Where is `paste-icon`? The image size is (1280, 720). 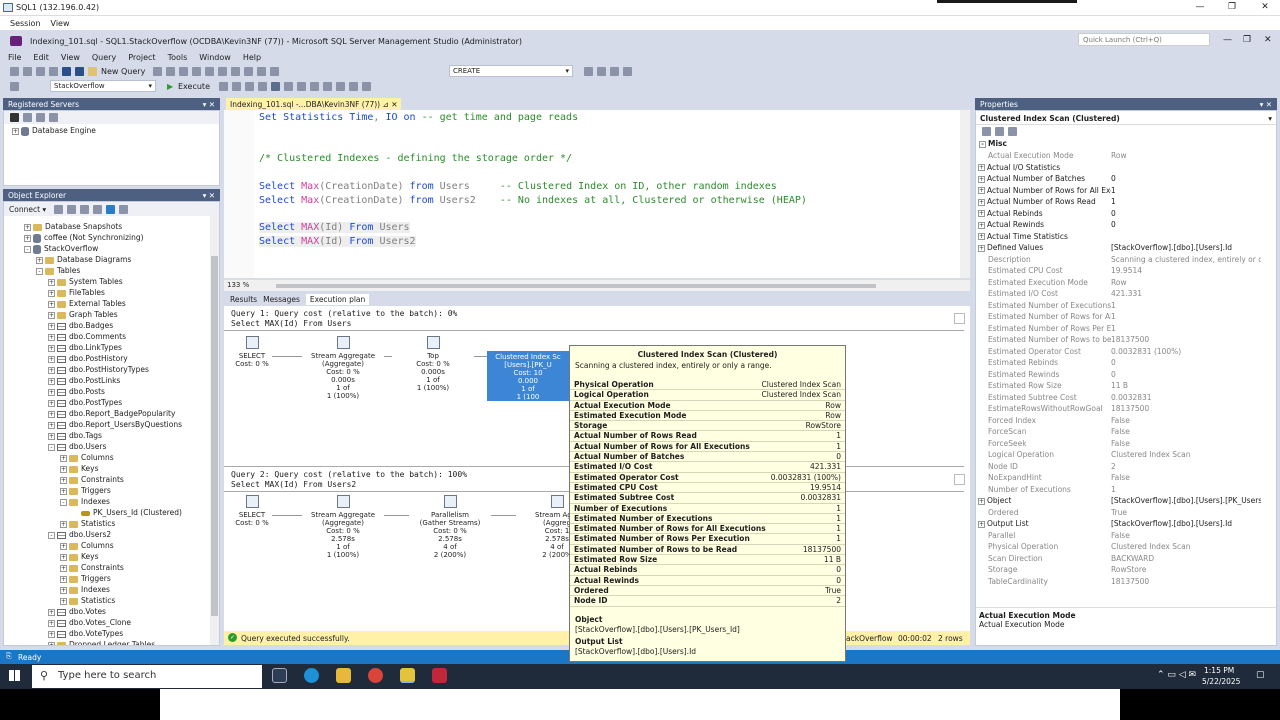
paste-icon is located at coordinates (236, 71).